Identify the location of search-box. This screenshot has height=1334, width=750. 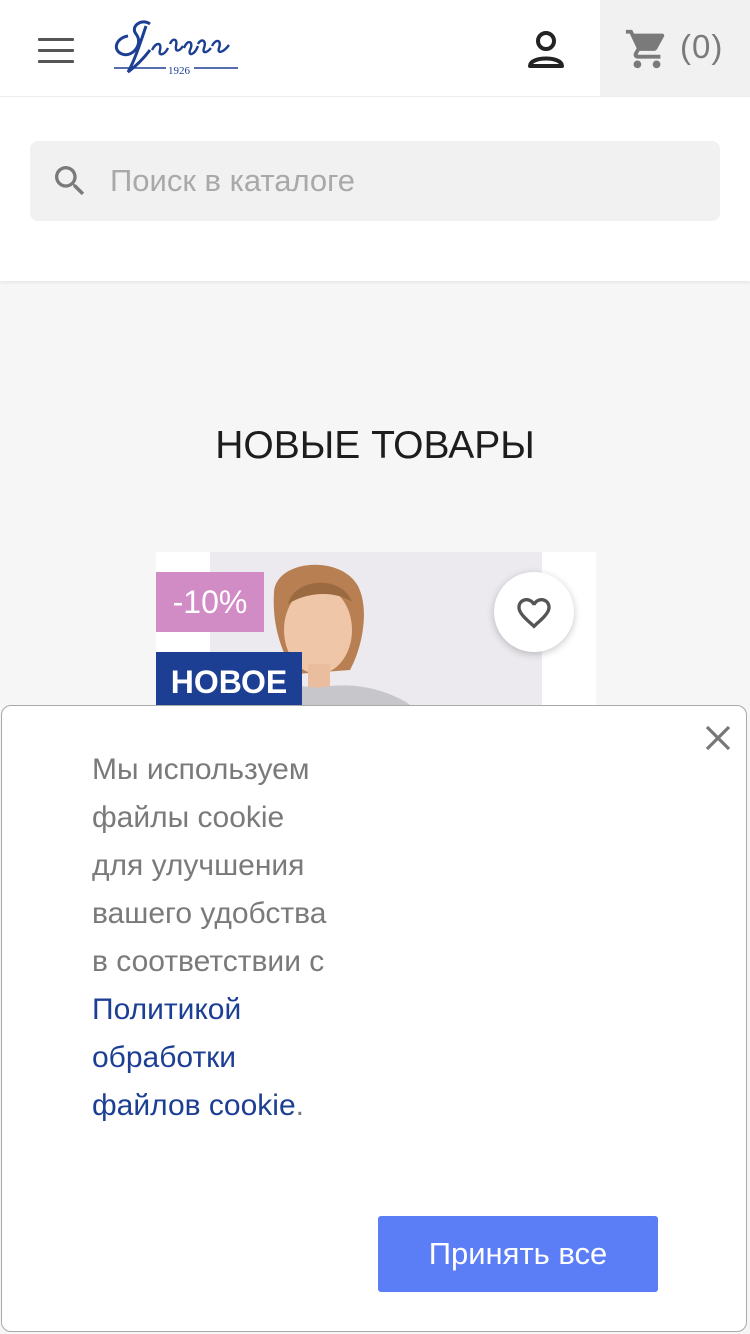
(375, 181).